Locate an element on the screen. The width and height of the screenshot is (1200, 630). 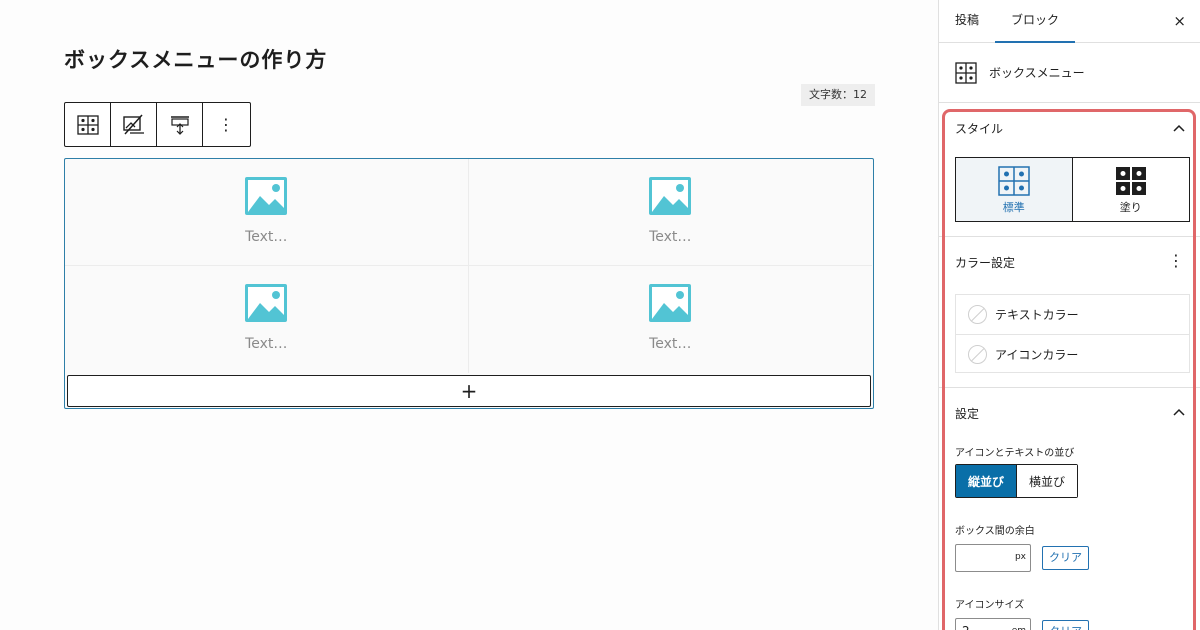
style-options: 標準 塗り is located at coordinates (1072, 189).